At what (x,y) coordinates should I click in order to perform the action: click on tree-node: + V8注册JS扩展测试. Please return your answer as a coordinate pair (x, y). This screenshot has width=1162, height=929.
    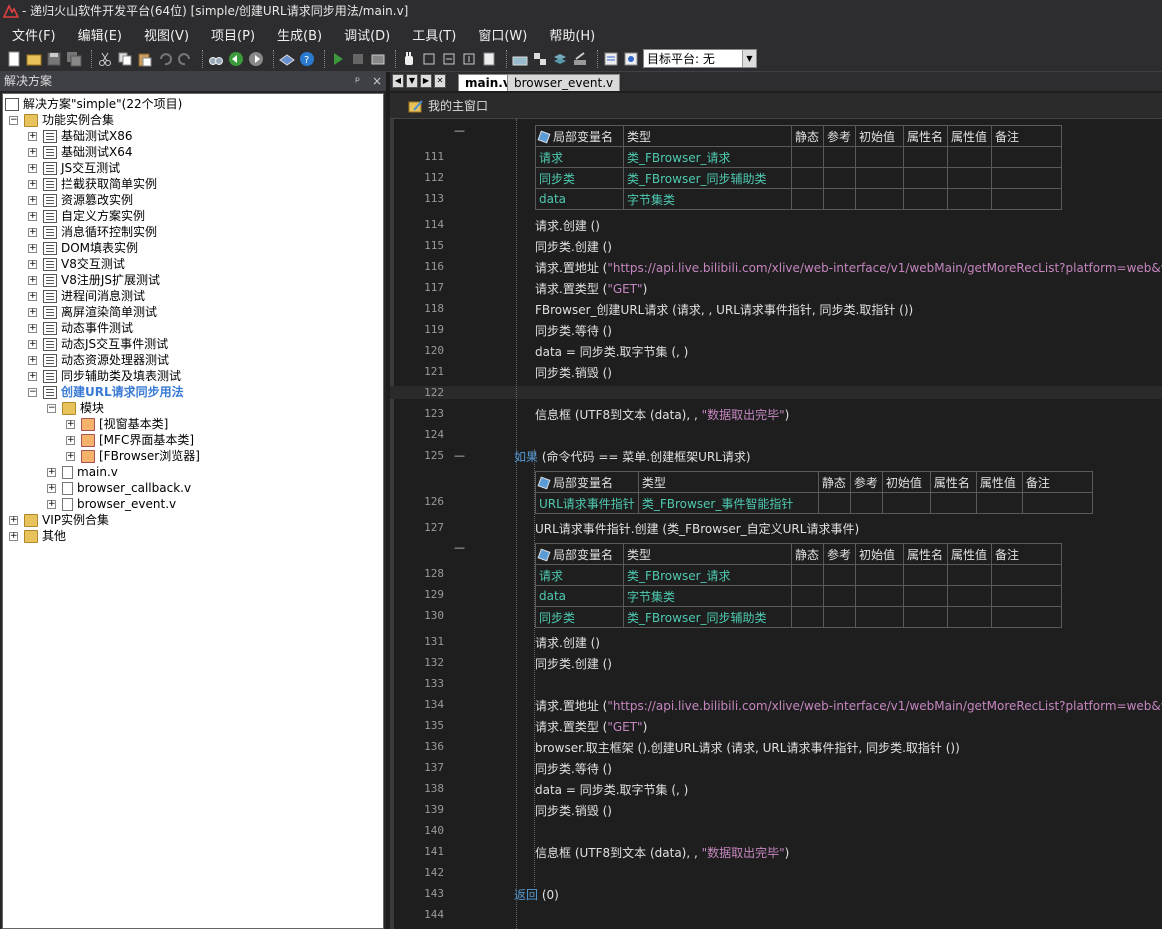
    Looking at the image, I should click on (94, 280).